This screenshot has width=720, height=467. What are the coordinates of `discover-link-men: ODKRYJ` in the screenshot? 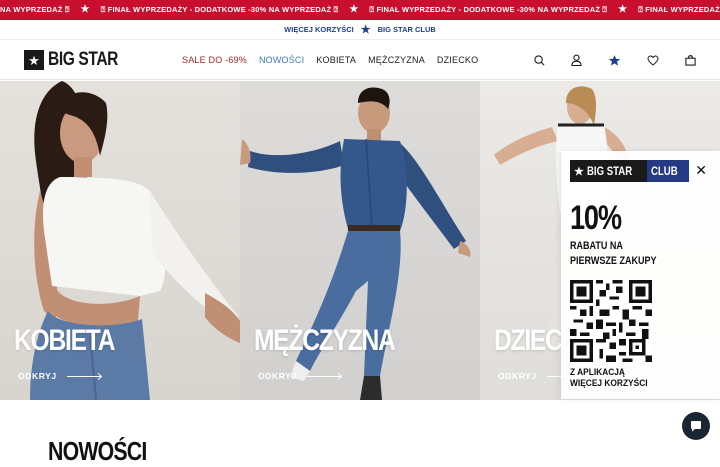 It's located at (299, 376).